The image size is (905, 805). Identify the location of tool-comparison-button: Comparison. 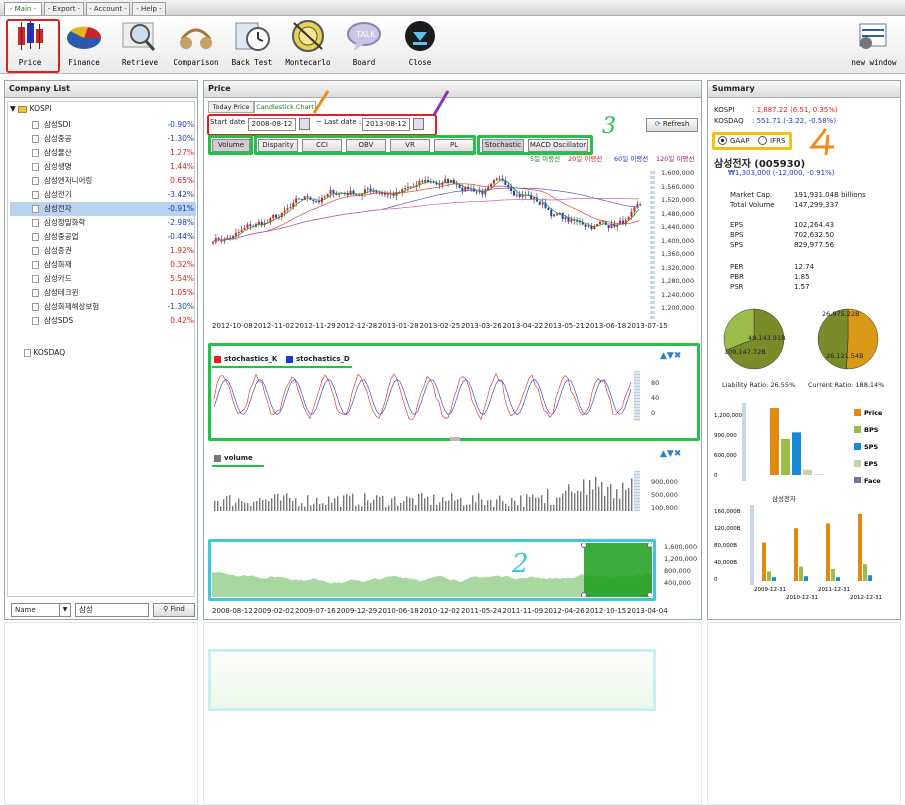
(196, 45).